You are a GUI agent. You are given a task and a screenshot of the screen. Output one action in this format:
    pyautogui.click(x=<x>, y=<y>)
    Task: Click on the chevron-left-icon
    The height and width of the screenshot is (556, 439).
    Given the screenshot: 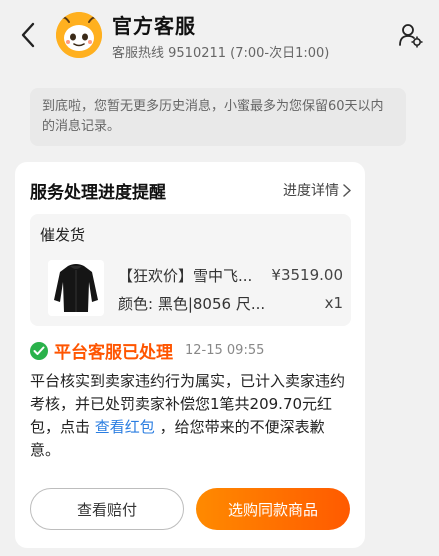 What is the action you would take?
    pyautogui.click(x=28, y=35)
    